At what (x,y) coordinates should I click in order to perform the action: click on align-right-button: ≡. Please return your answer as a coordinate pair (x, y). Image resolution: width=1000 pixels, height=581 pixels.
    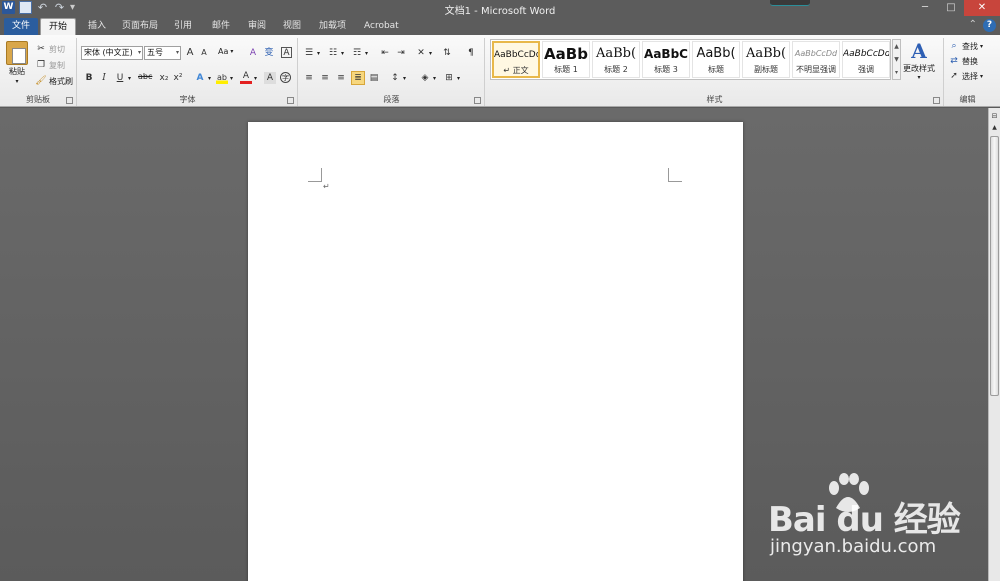
    Looking at the image, I should click on (341, 78).